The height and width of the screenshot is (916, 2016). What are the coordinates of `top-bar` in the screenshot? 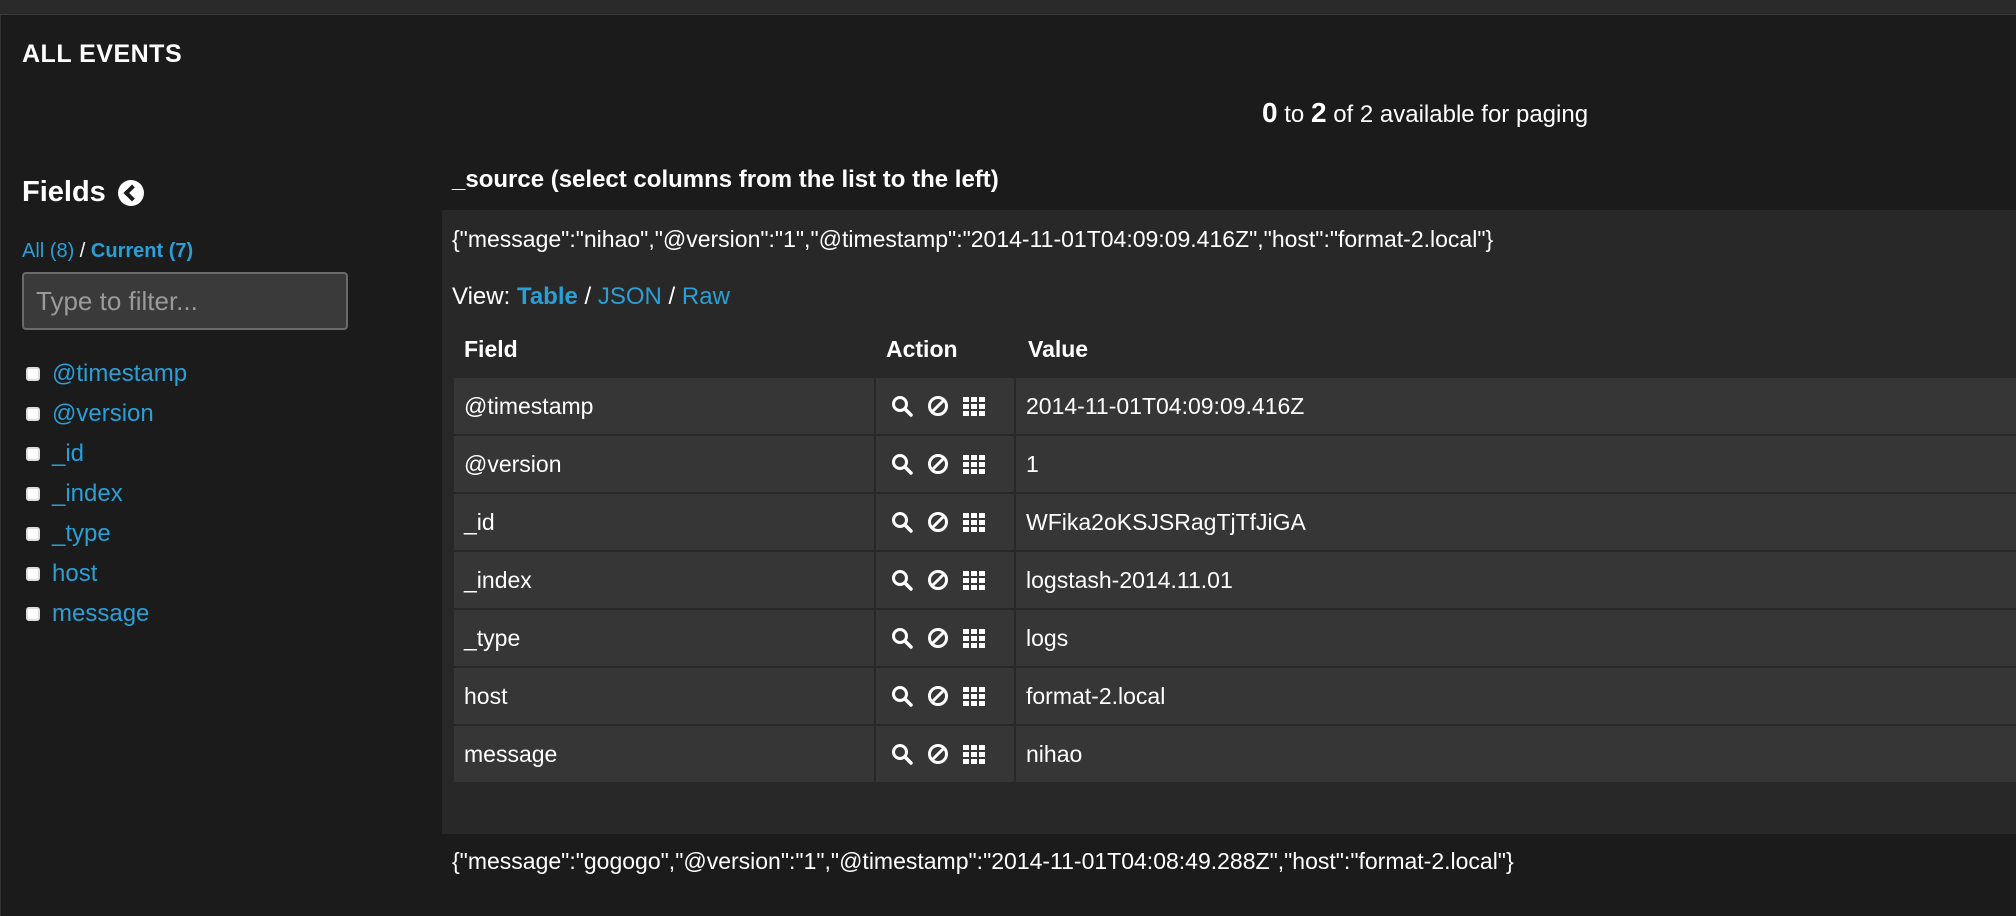 It's located at (1008, 7).